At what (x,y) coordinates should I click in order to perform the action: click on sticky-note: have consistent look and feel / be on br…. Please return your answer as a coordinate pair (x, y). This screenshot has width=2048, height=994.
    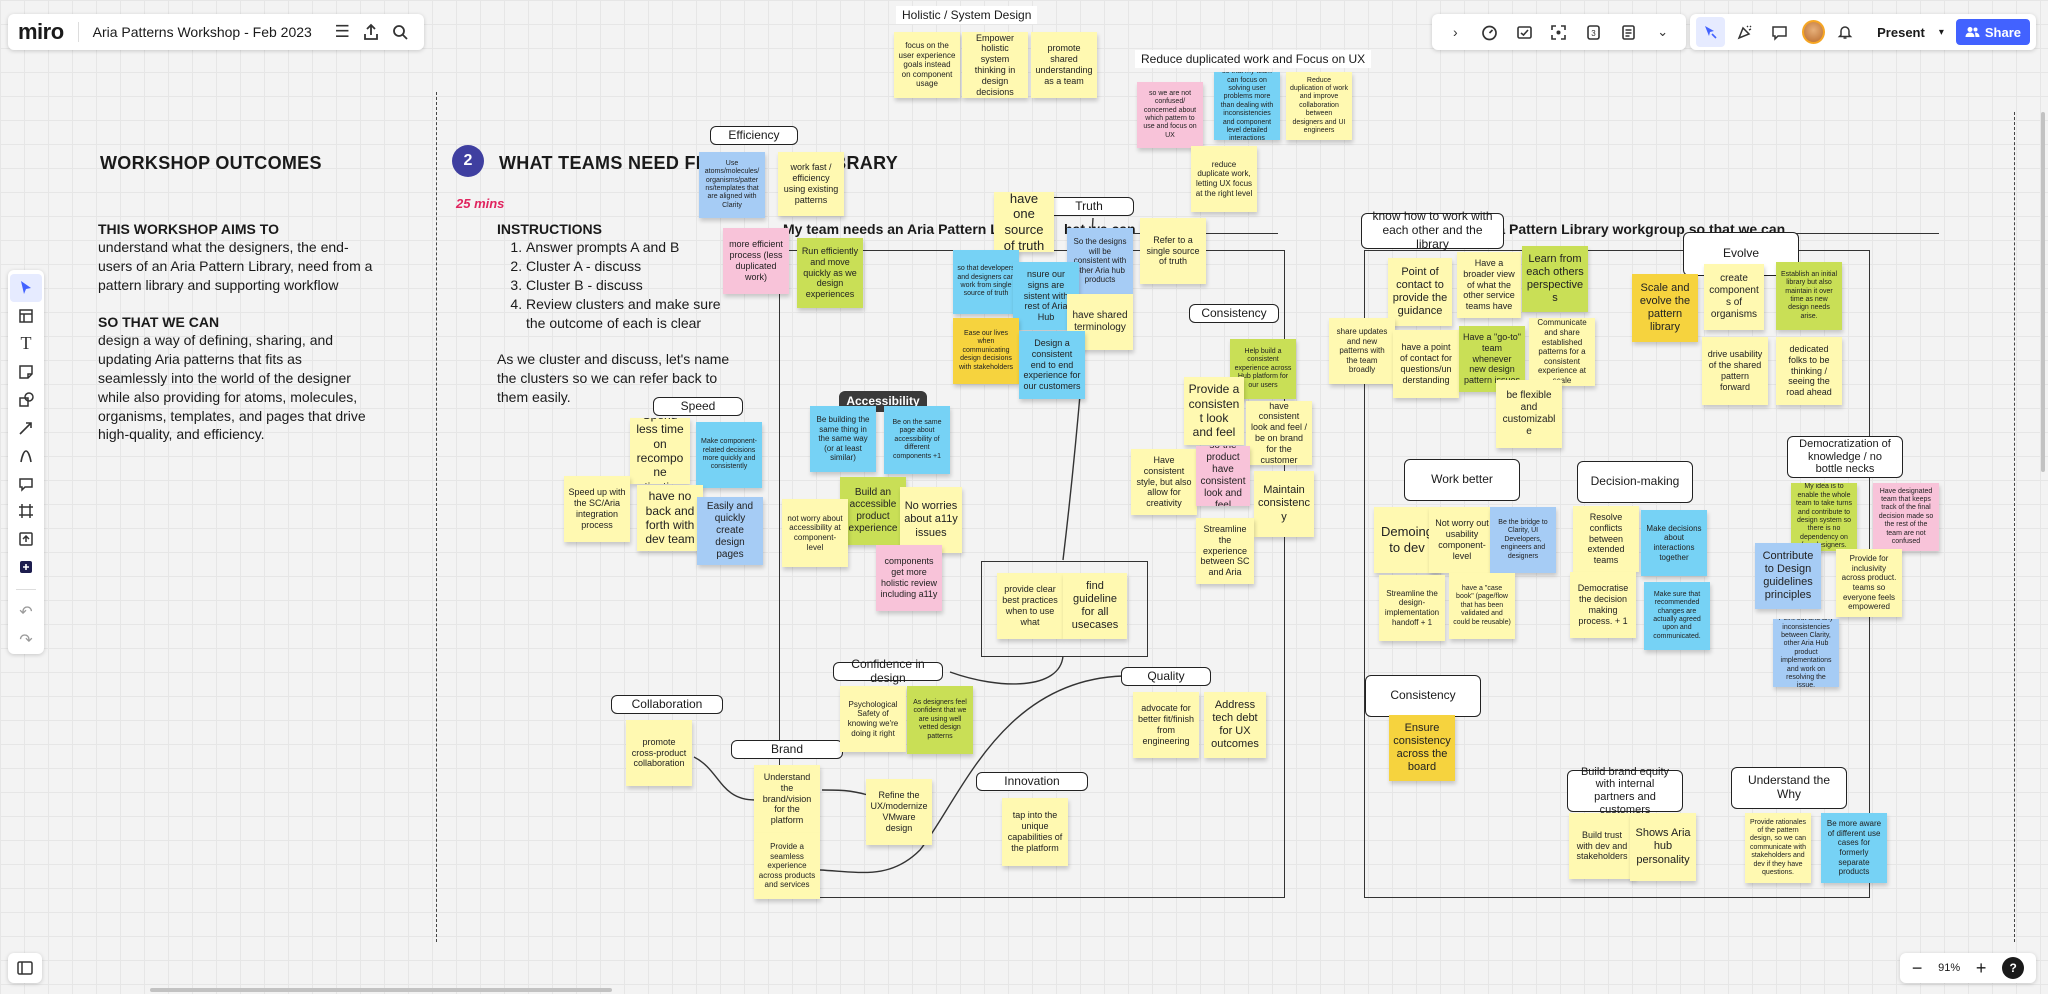
    Looking at the image, I should click on (1279, 433).